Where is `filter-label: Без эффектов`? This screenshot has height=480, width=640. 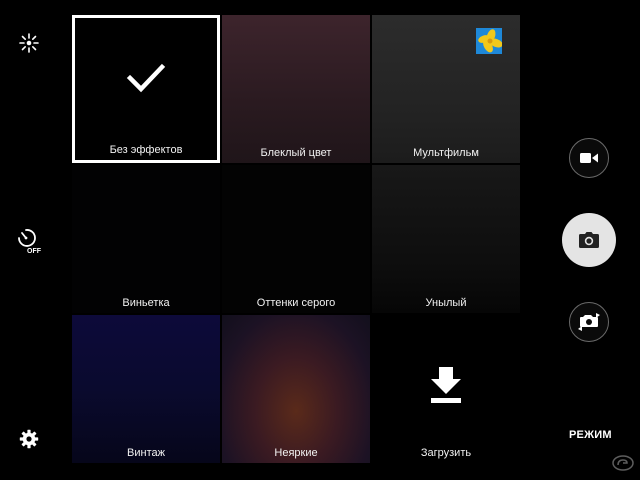
filter-label: Без эффектов is located at coordinates (146, 150).